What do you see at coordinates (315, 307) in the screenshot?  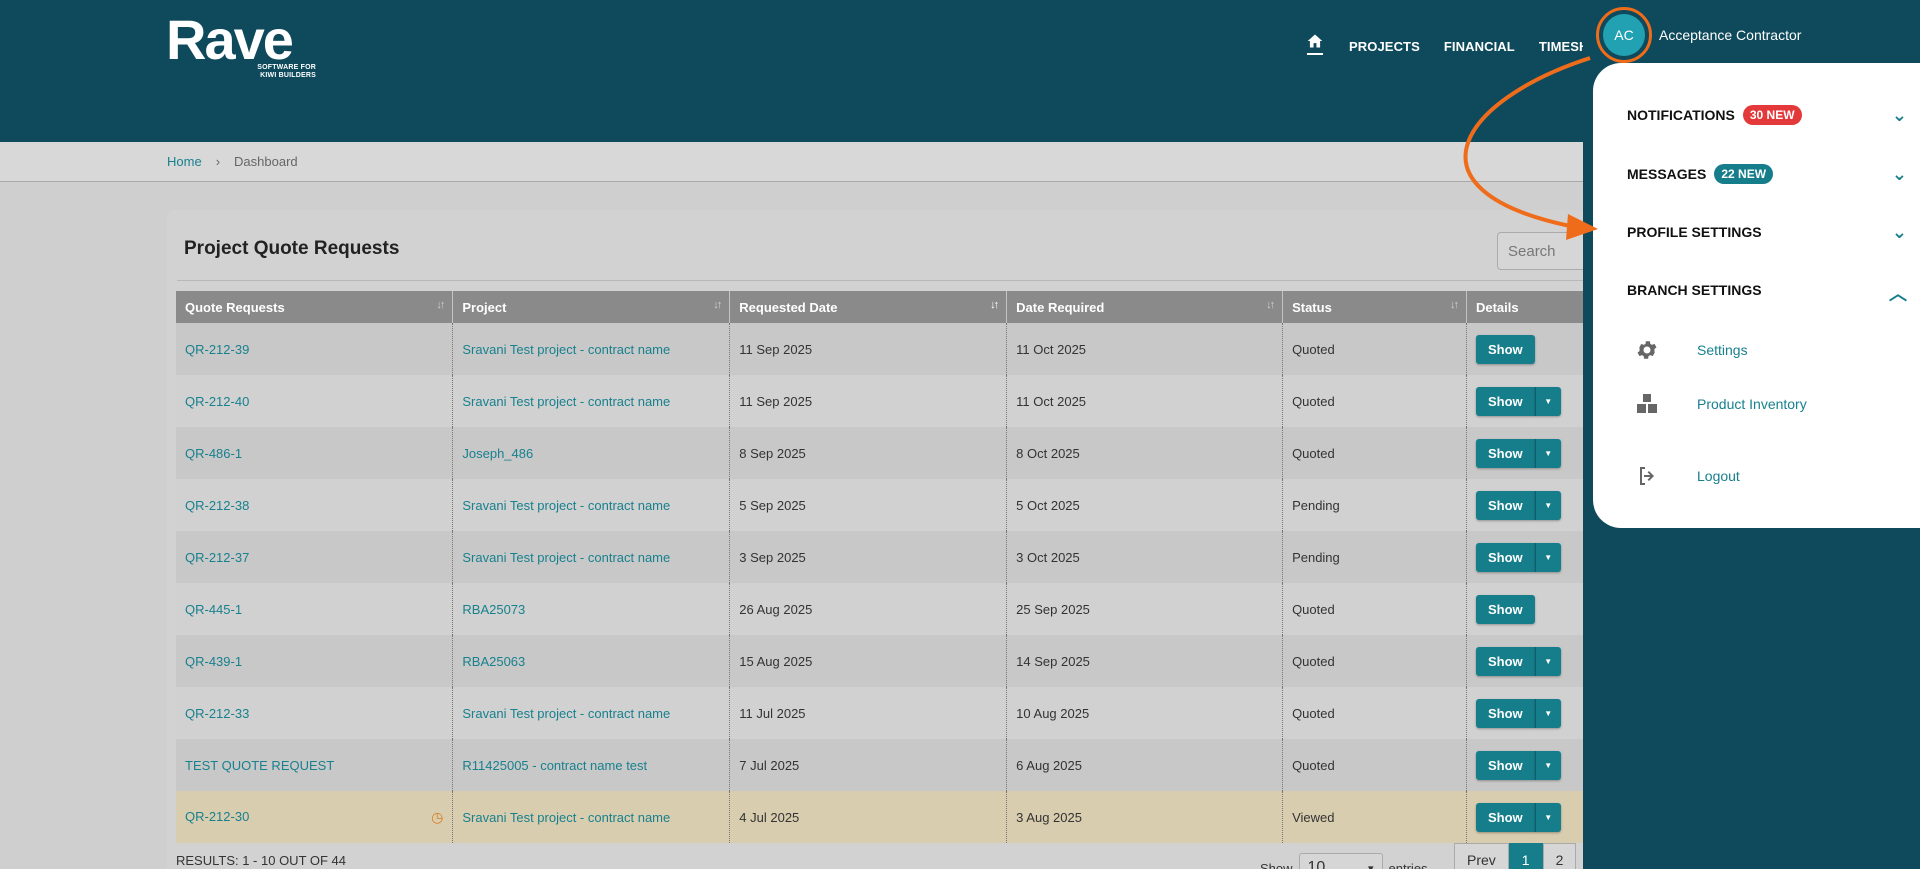 I see `col-quote-requests: Quote Requests ↓↑` at bounding box center [315, 307].